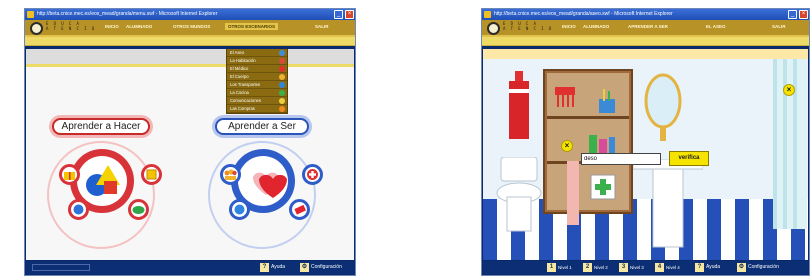 This screenshot has height=280, width=812. What do you see at coordinates (595, 267) in the screenshot?
I see `level-2-button: 2 Nivel 2` at bounding box center [595, 267].